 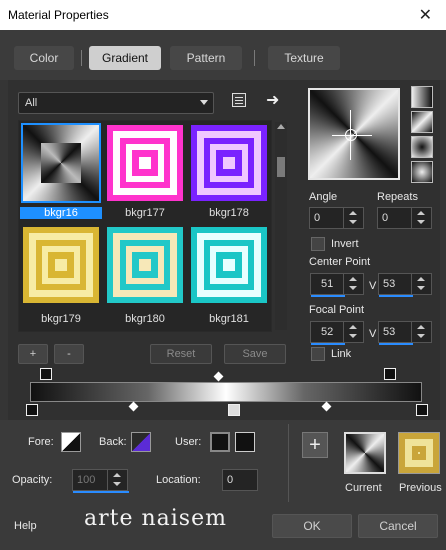 What do you see at coordinates (419, 453) in the screenshot?
I see `previous-swatch` at bounding box center [419, 453].